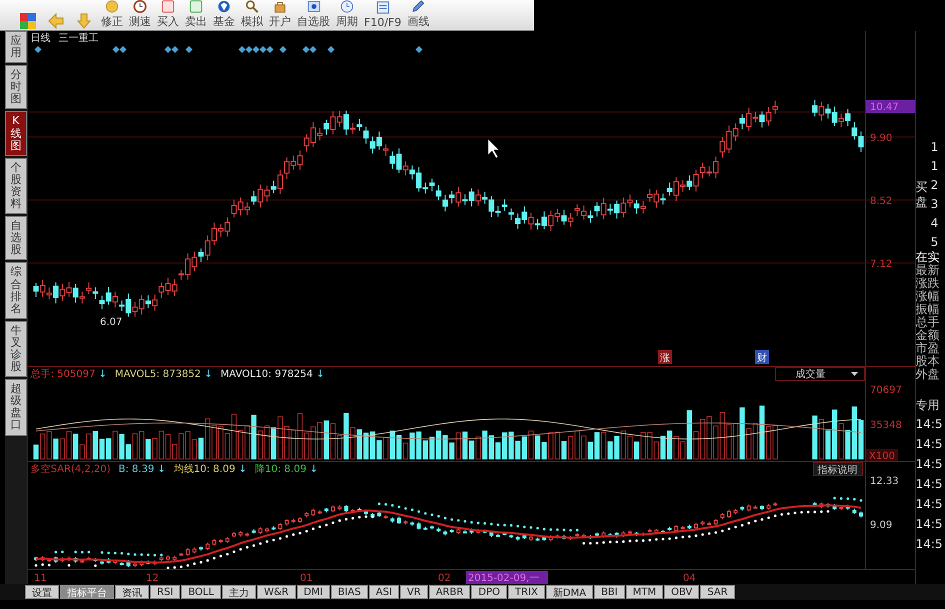 This screenshot has height=609, width=945. What do you see at coordinates (526, 592) in the screenshot?
I see `indicator-tab: TRIX` at bounding box center [526, 592].